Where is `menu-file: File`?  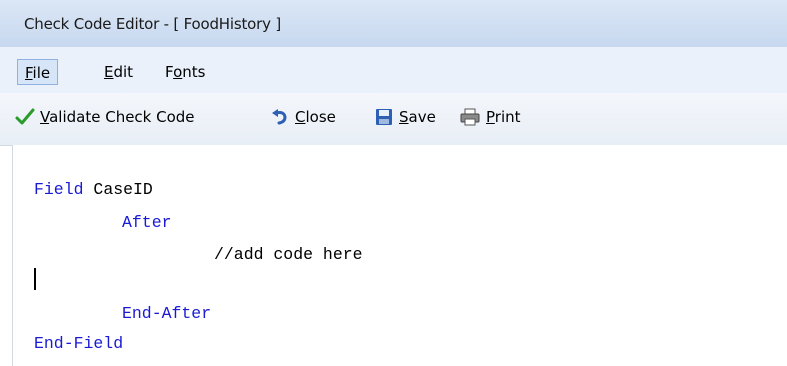
menu-file: File is located at coordinates (38, 72).